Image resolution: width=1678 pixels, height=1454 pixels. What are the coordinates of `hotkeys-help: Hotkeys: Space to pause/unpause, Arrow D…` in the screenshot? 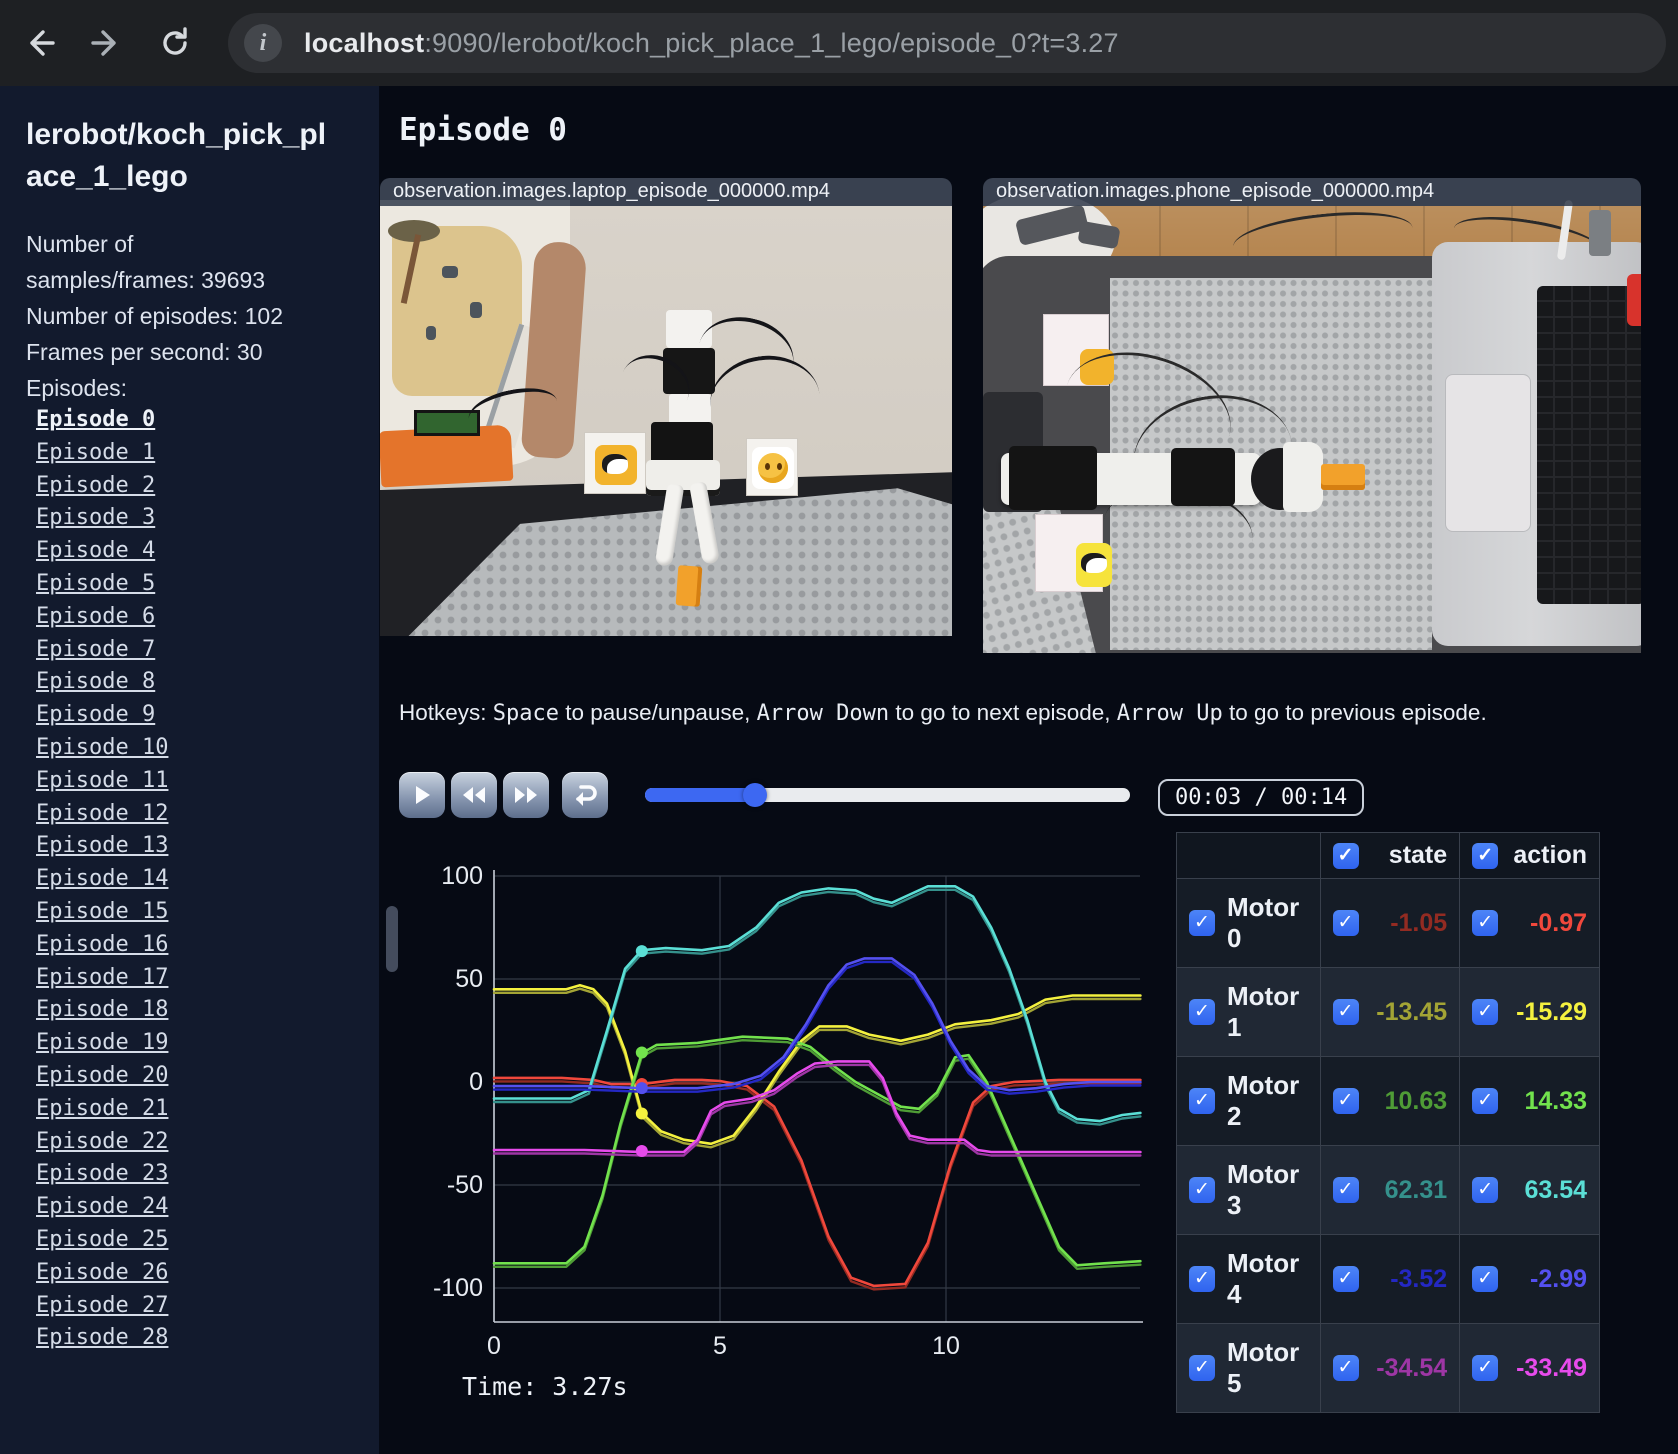 It's located at (943, 713).